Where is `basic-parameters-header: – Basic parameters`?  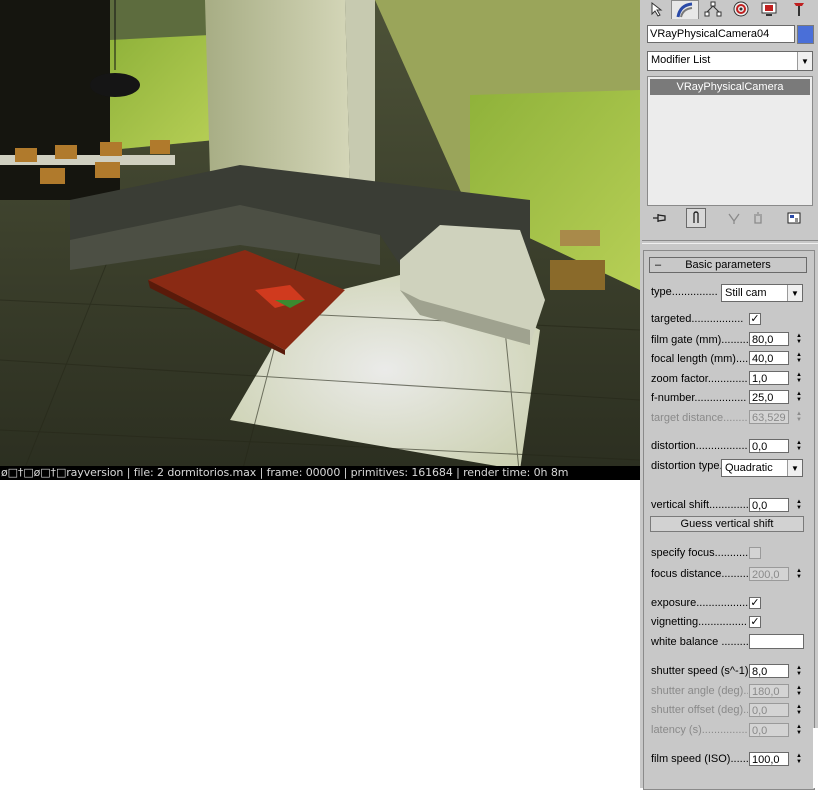 basic-parameters-header: – Basic parameters is located at coordinates (728, 265).